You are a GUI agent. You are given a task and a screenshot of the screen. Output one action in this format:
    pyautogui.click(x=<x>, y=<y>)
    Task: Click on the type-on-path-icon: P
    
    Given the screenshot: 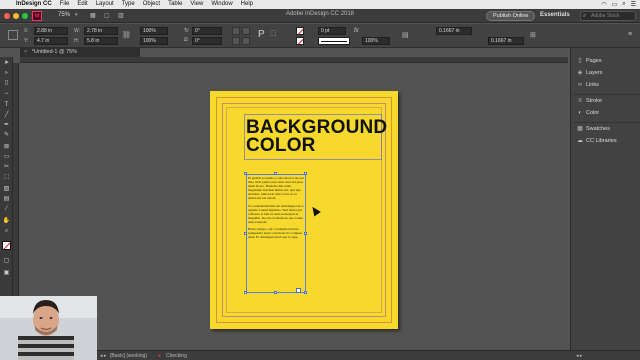 What is the action you would take?
    pyautogui.click(x=261, y=34)
    